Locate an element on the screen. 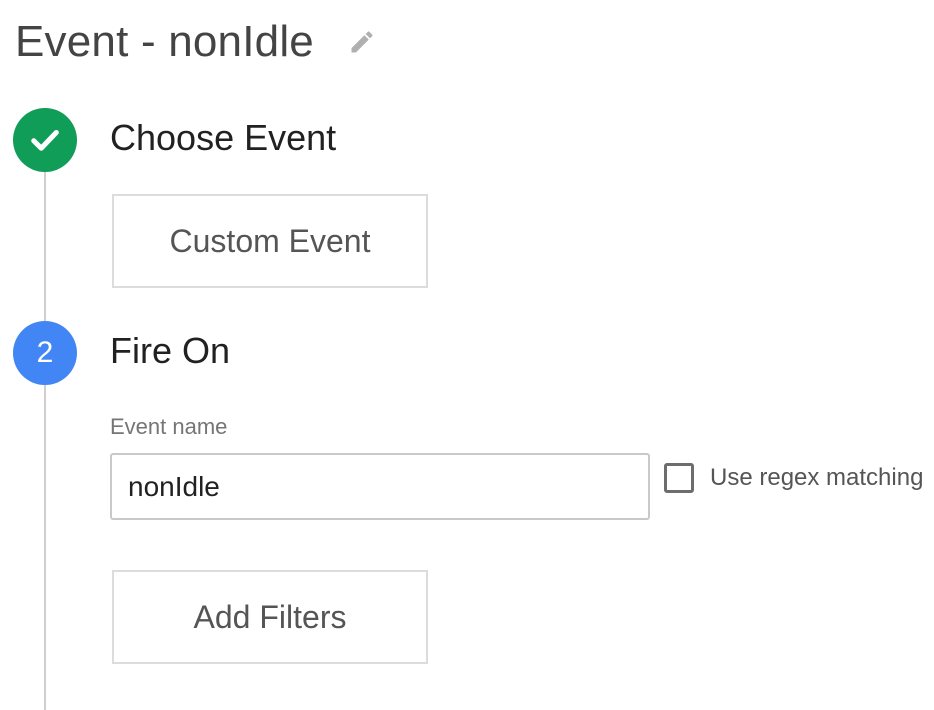  check-icon is located at coordinates (45, 140).